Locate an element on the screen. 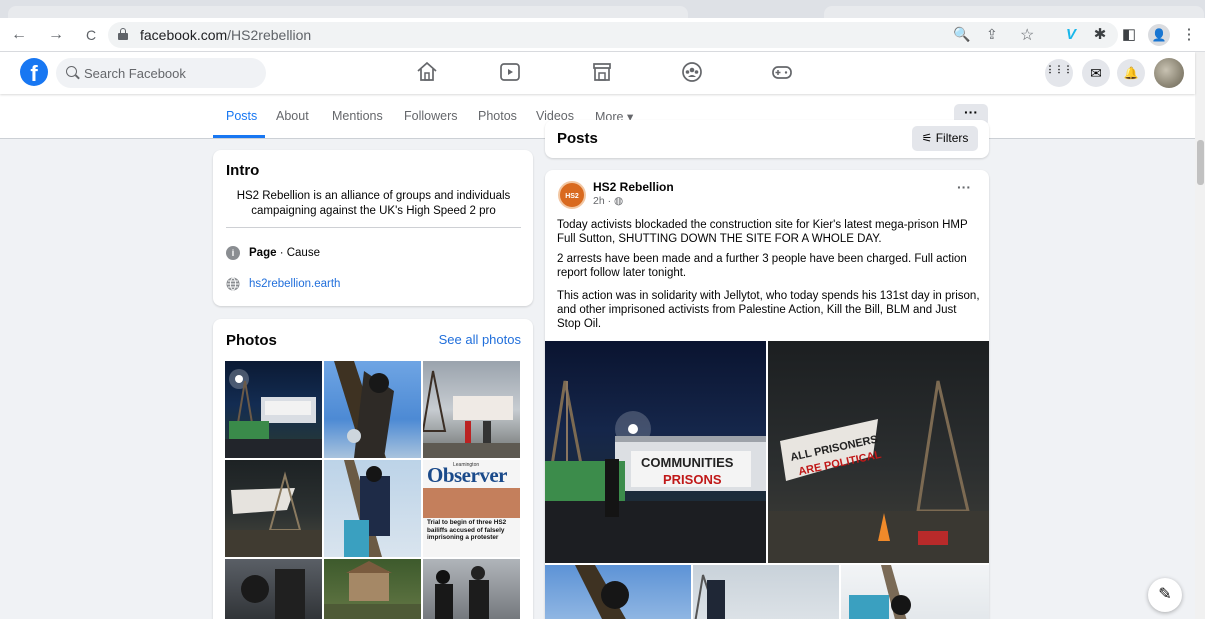 Image resolution: width=1205 pixels, height=619 pixels. intro-title: Intro is located at coordinates (243, 170).